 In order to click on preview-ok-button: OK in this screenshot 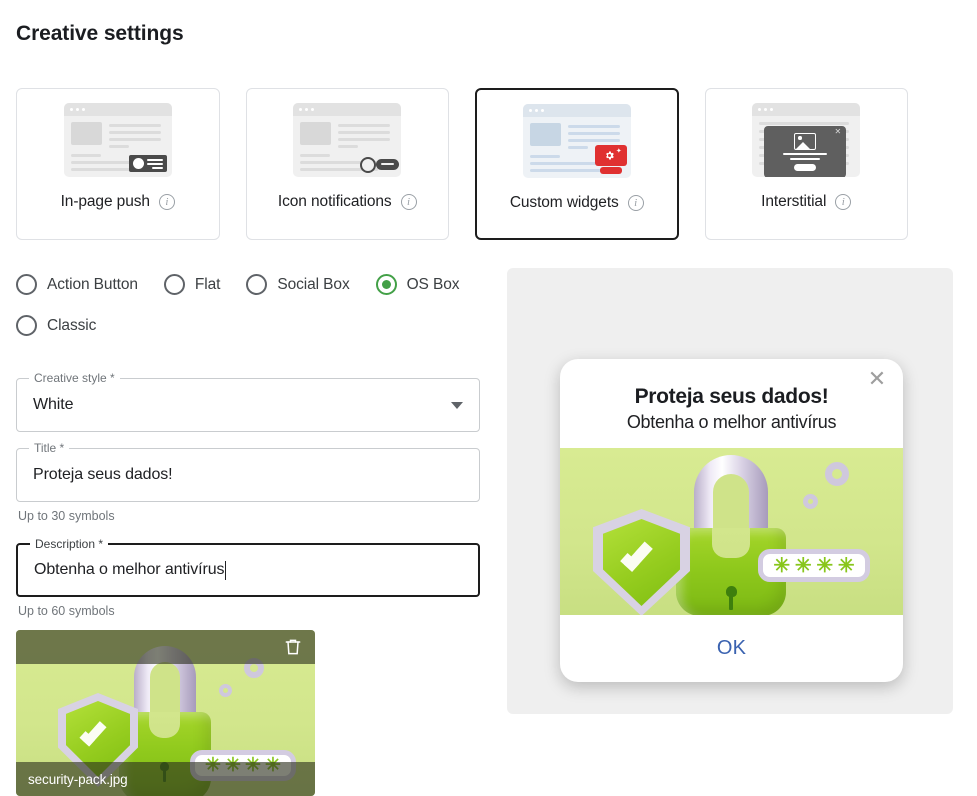, I will do `click(731, 648)`.